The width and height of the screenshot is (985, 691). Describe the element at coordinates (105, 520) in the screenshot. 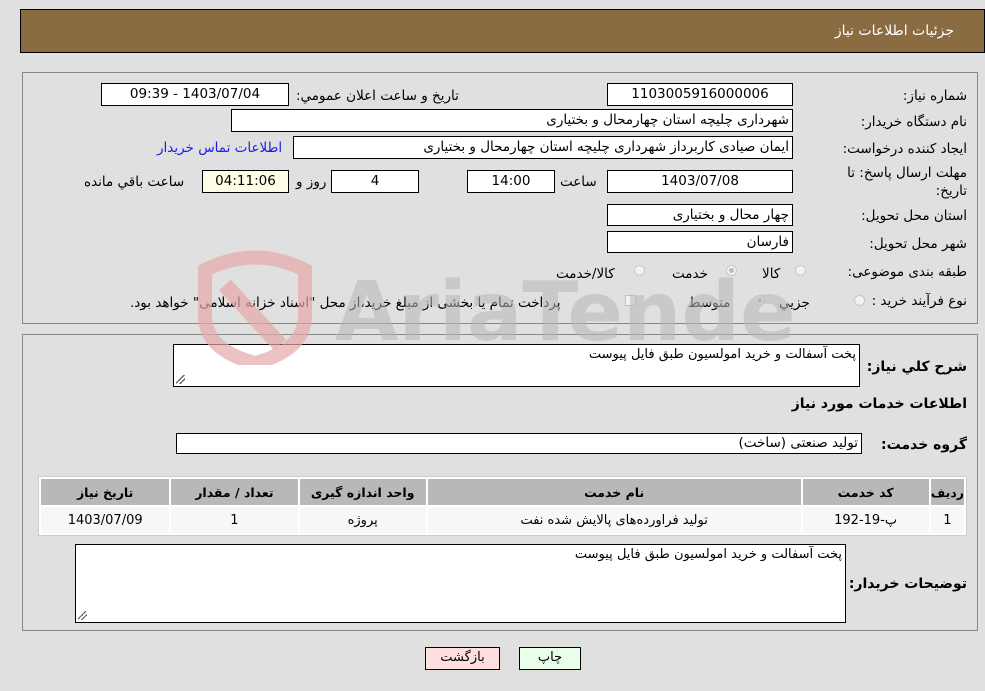

I see `cell-need-date: 1403/07/09` at that location.